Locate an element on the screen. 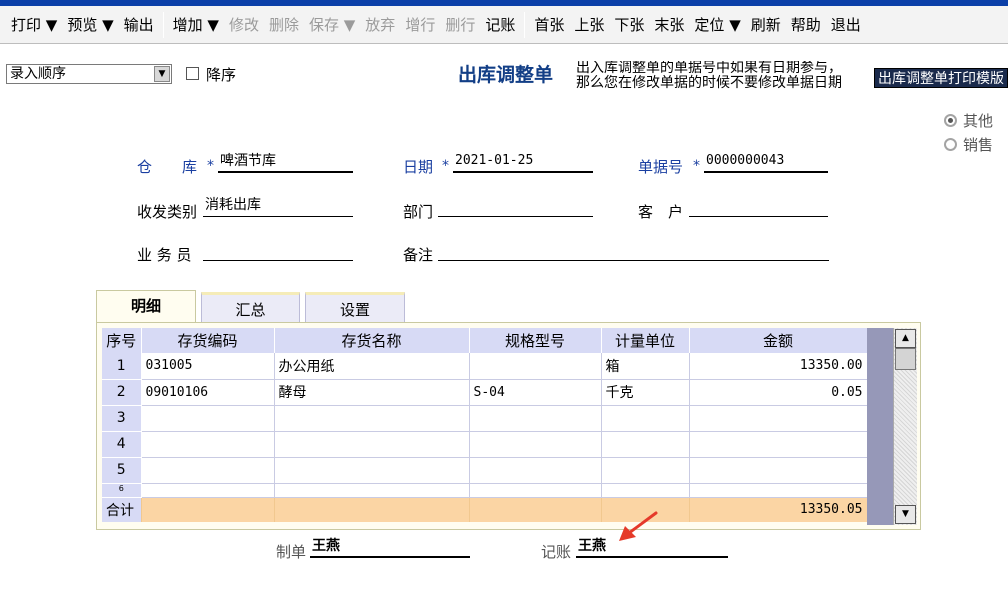  category-label: 收发类别 is located at coordinates (167, 212).